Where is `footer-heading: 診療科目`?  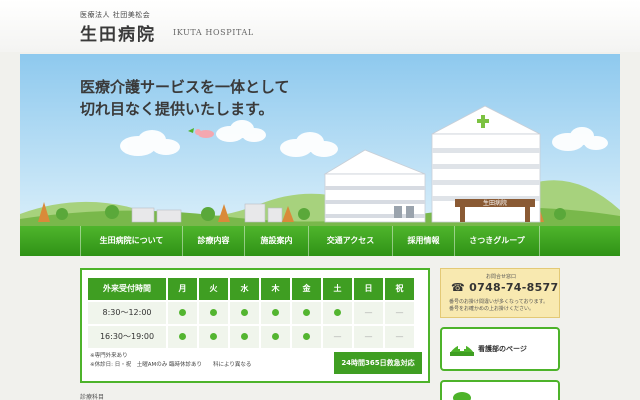 footer-heading: 診療科目 is located at coordinates (92, 397).